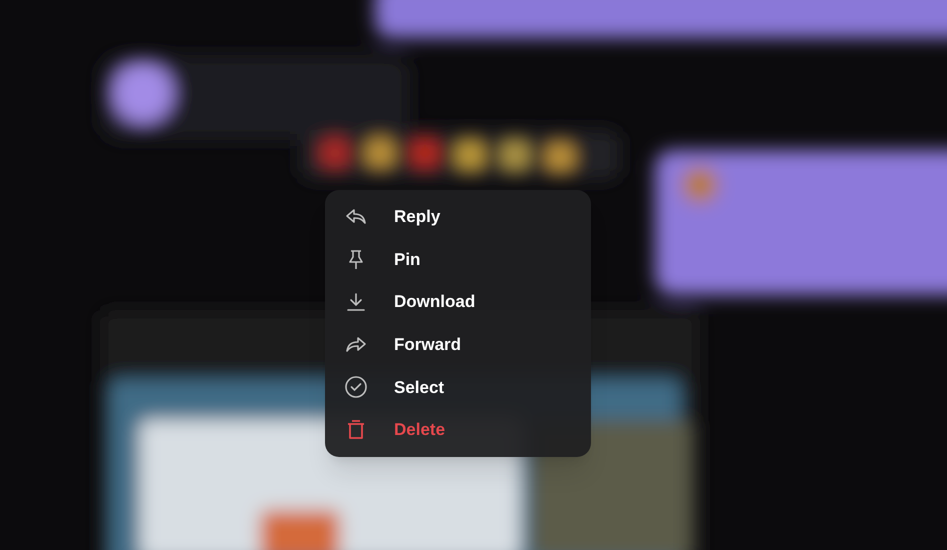 This screenshot has width=947, height=550. Describe the element at coordinates (458, 259) in the screenshot. I see `menu-item: Pin` at that location.